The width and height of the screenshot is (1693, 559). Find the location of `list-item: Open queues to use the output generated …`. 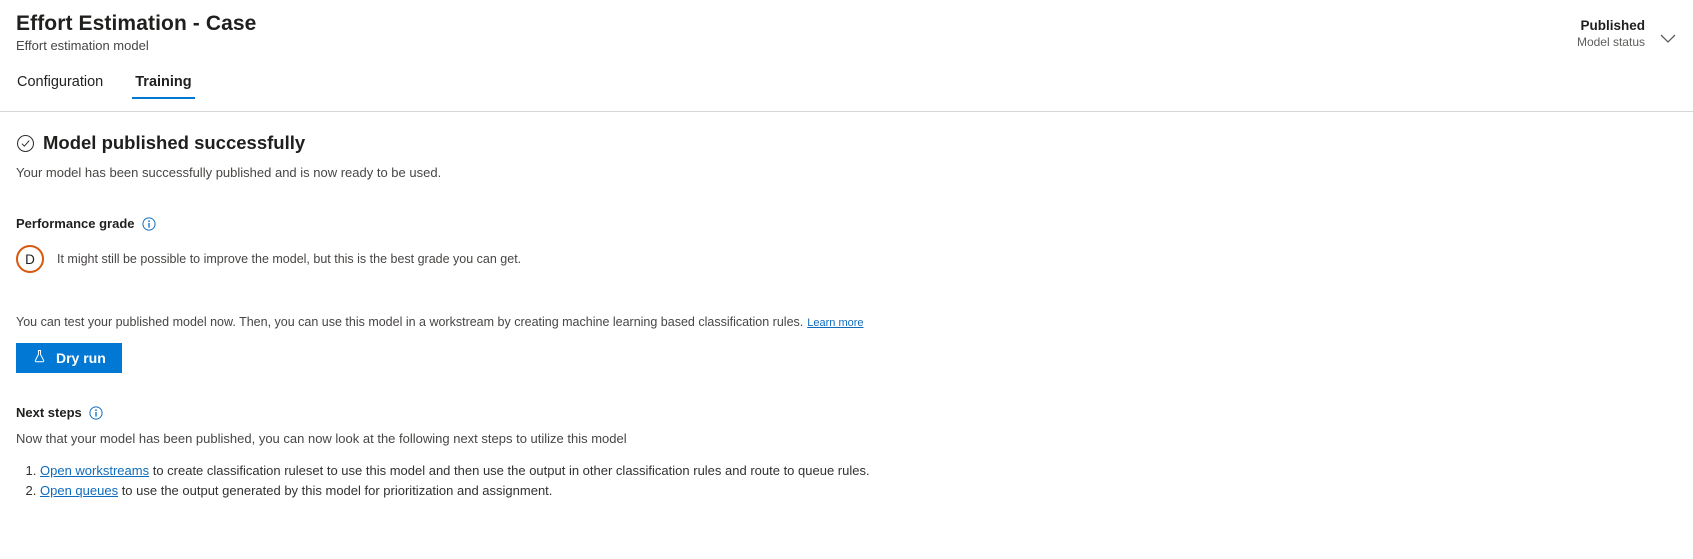

list-item: Open queues to use the output generated … is located at coordinates (858, 491).